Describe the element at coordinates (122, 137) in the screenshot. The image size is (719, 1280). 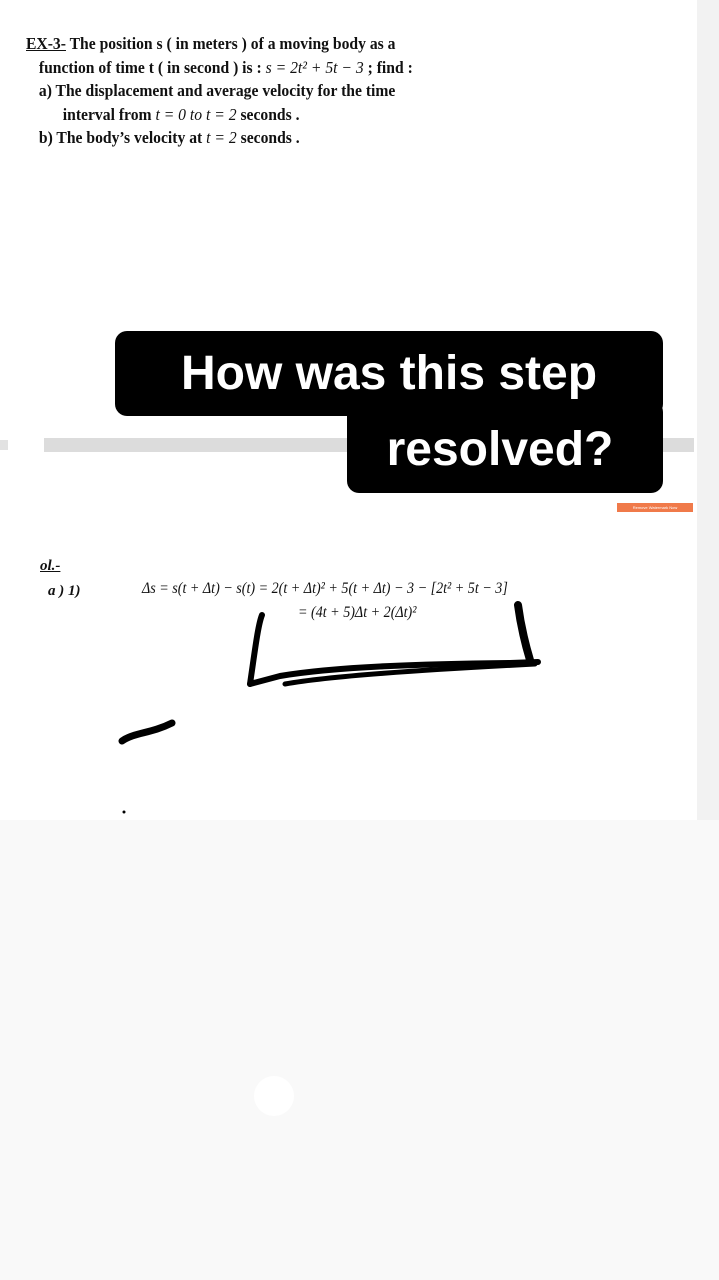
I see `problem-text: b) The body’s velocity at` at that location.